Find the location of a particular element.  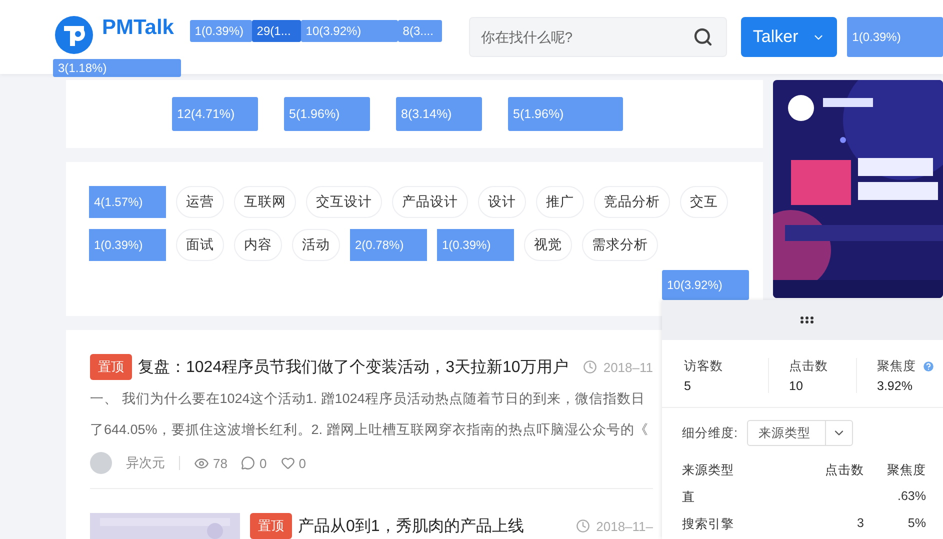

comment-icon is located at coordinates (248, 463).